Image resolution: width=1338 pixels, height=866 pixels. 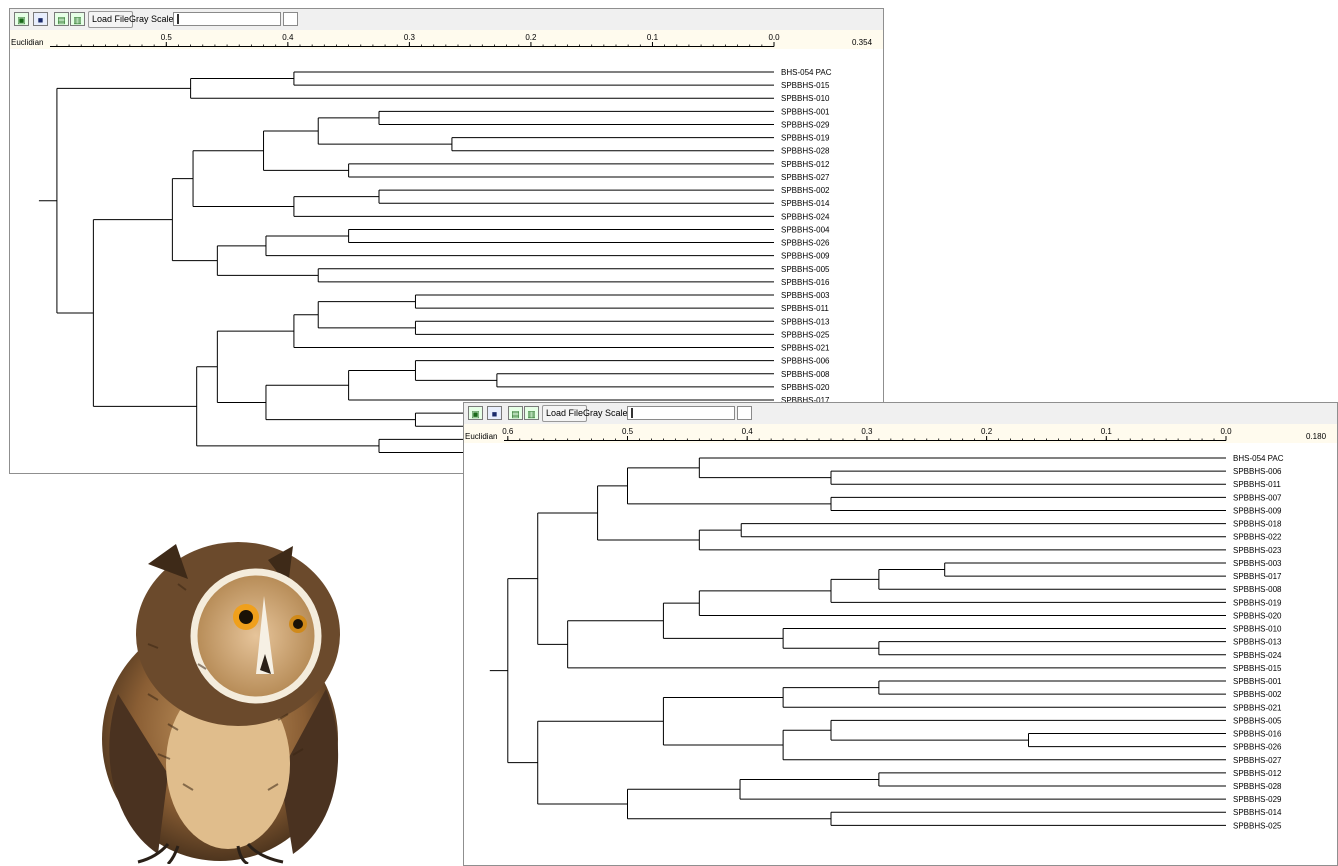 What do you see at coordinates (221, 703) in the screenshot?
I see `owl-image` at bounding box center [221, 703].